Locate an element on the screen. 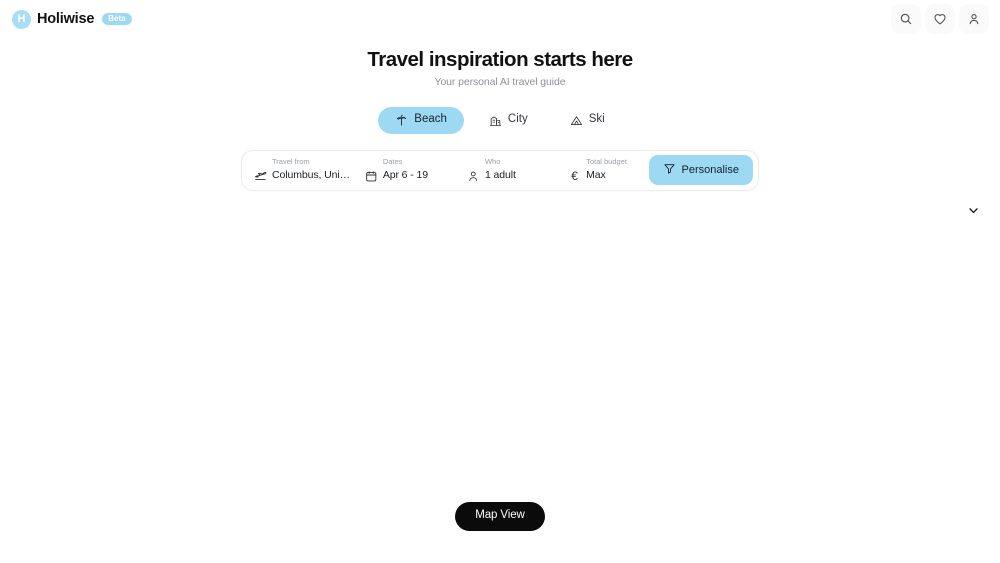 Image resolution: width=1000 pixels, height=563 pixels. euro-glyph: € is located at coordinates (574, 175).